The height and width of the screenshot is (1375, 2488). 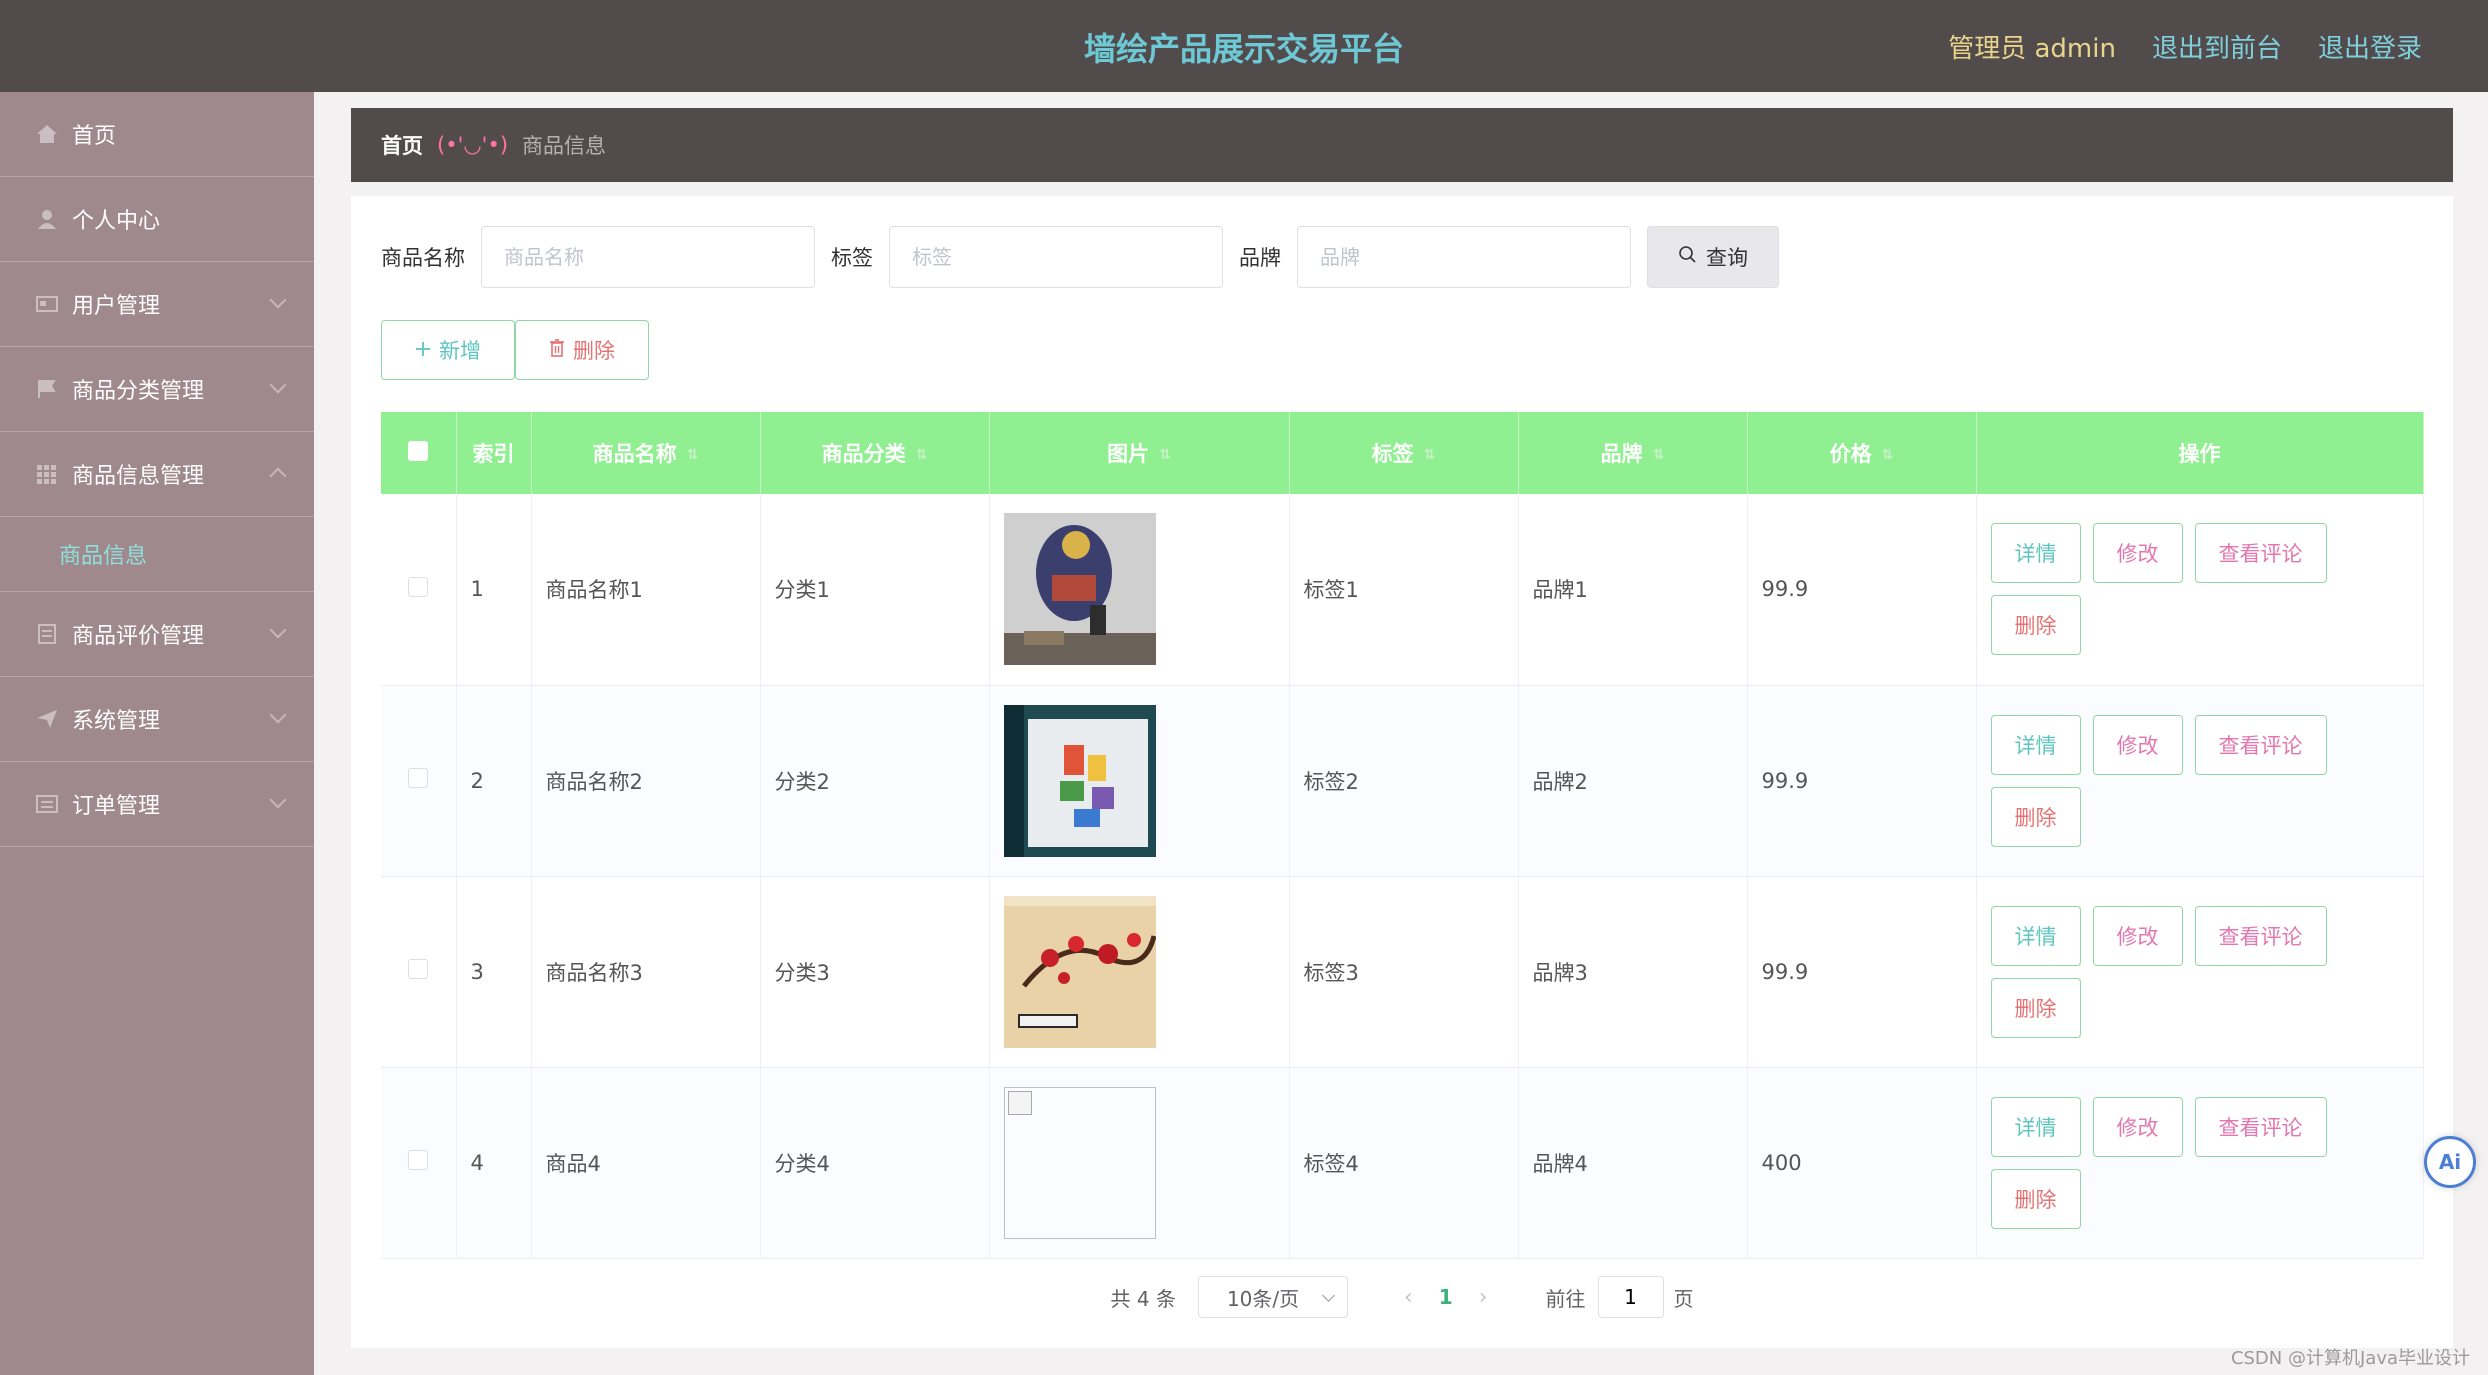 What do you see at coordinates (2370, 46) in the screenshot?
I see `logout-link: 退出登录` at bounding box center [2370, 46].